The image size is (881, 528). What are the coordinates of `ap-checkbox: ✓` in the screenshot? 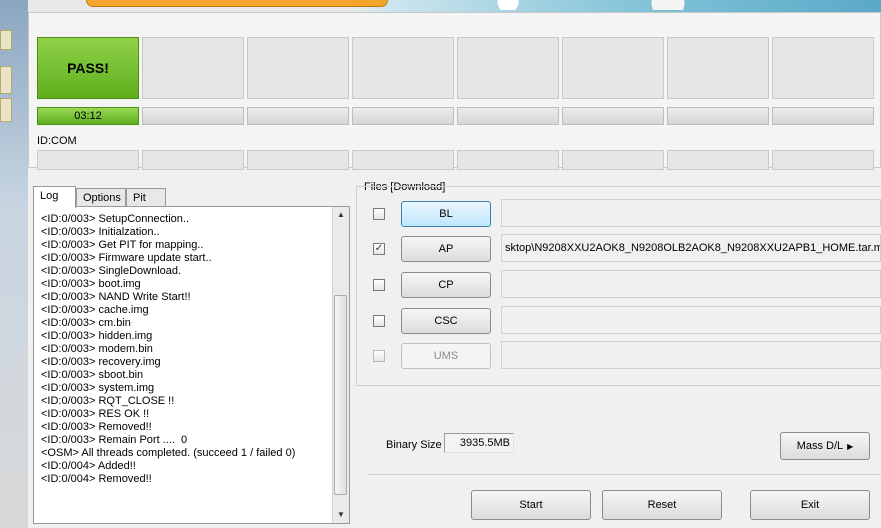 It's located at (379, 249).